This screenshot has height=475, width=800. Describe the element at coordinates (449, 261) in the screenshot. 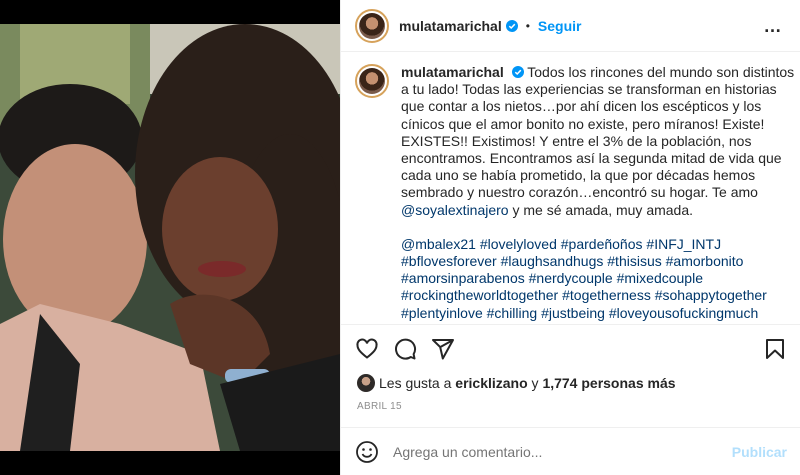

I see `hashtag-link: #bflovesforever` at that location.